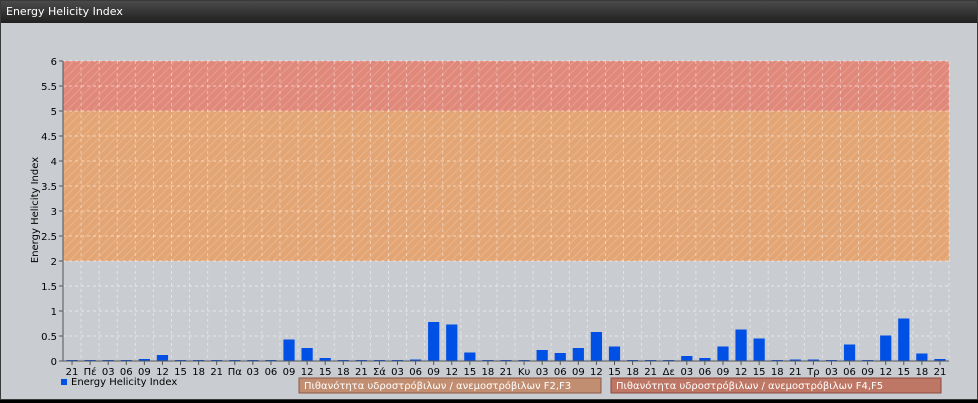 The width and height of the screenshot is (978, 403). What do you see at coordinates (54, 262) in the screenshot?
I see `y-tick-label: 2` at bounding box center [54, 262].